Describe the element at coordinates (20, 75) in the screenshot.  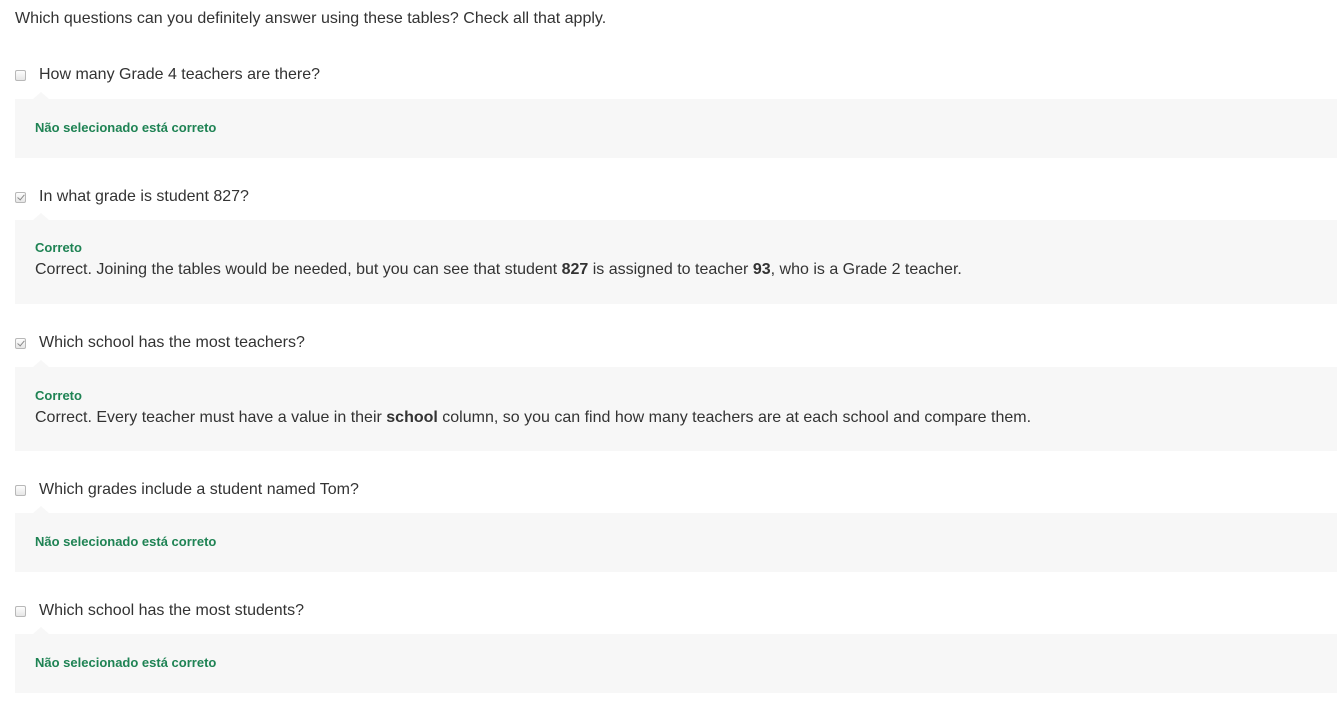
I see `option-1-checkbox` at that location.